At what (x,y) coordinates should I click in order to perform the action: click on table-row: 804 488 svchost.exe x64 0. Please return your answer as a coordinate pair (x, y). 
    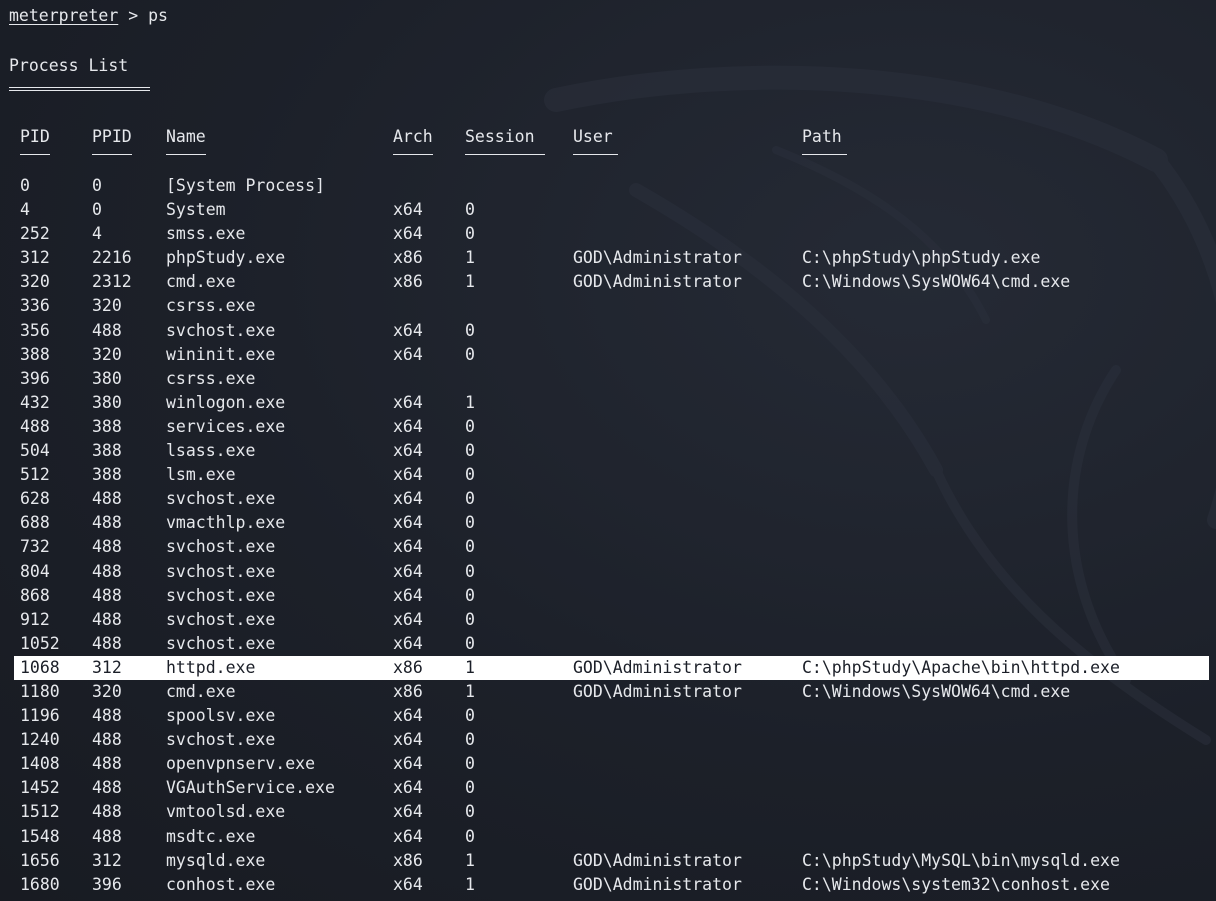
    Looking at the image, I should click on (608, 572).